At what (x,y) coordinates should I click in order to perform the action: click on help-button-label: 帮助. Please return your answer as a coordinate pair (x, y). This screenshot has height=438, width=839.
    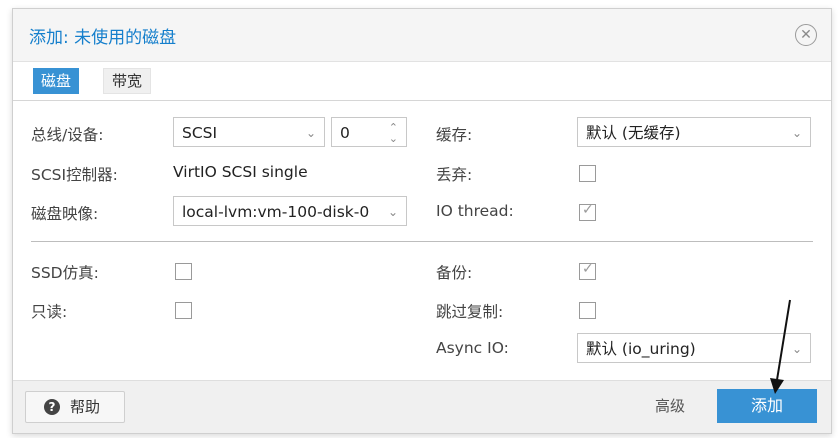
    Looking at the image, I should click on (85, 407).